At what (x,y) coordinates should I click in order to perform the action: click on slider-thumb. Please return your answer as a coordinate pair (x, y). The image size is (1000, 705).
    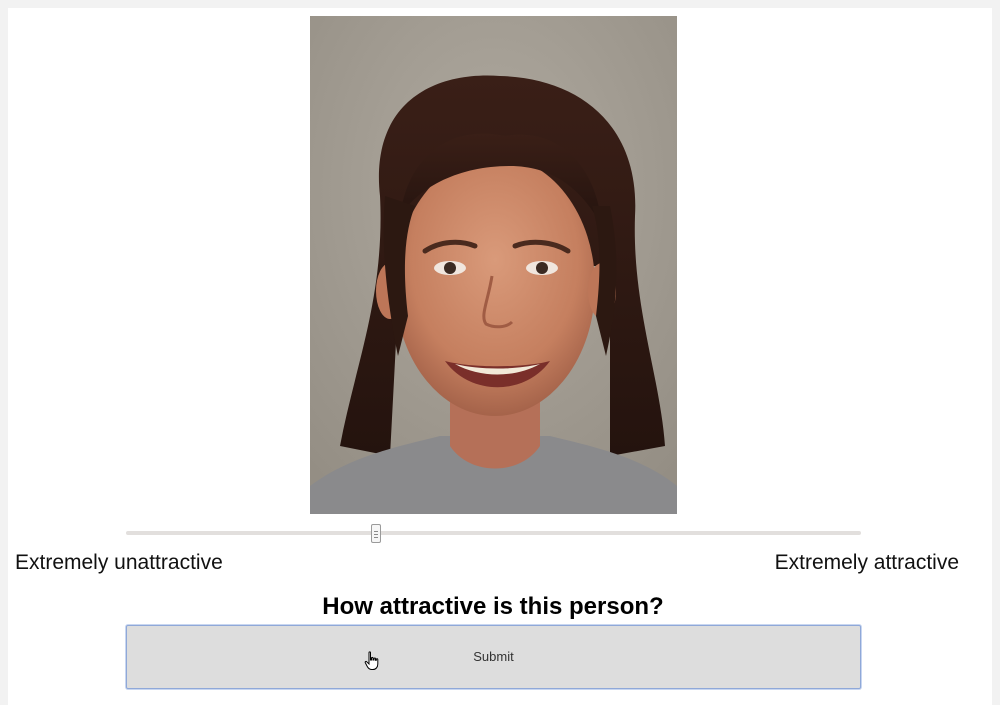
    Looking at the image, I should click on (375, 533).